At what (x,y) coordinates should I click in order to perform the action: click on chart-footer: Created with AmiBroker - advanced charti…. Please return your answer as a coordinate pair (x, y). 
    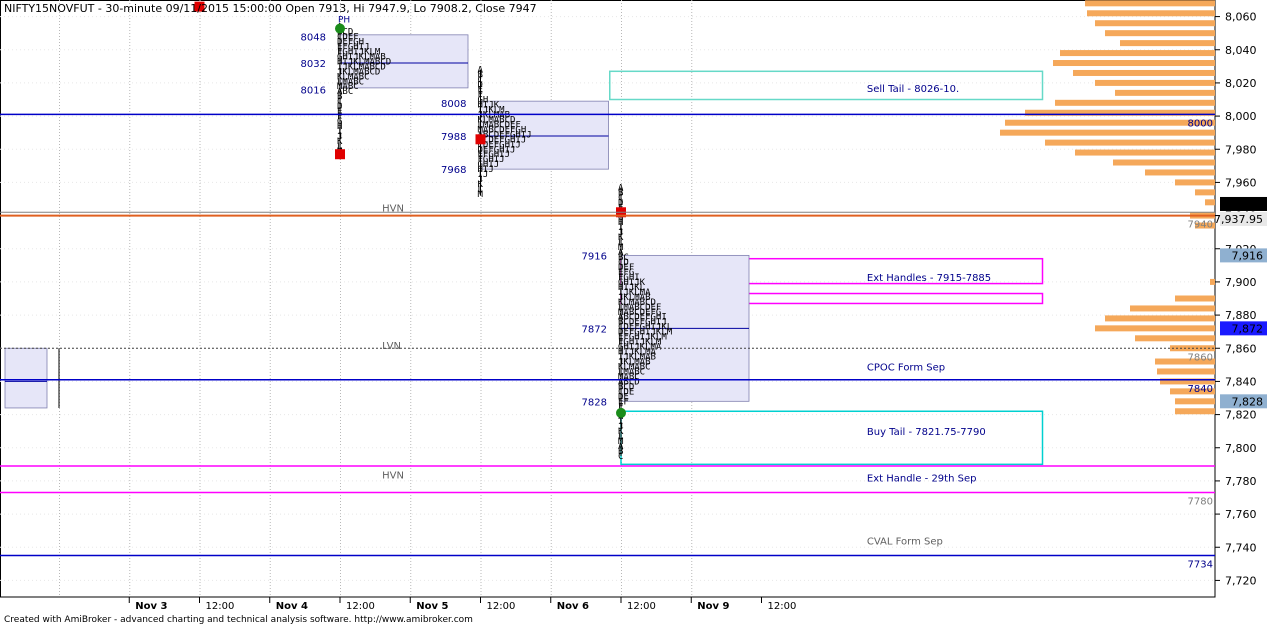
    Looking at the image, I should click on (238, 620).